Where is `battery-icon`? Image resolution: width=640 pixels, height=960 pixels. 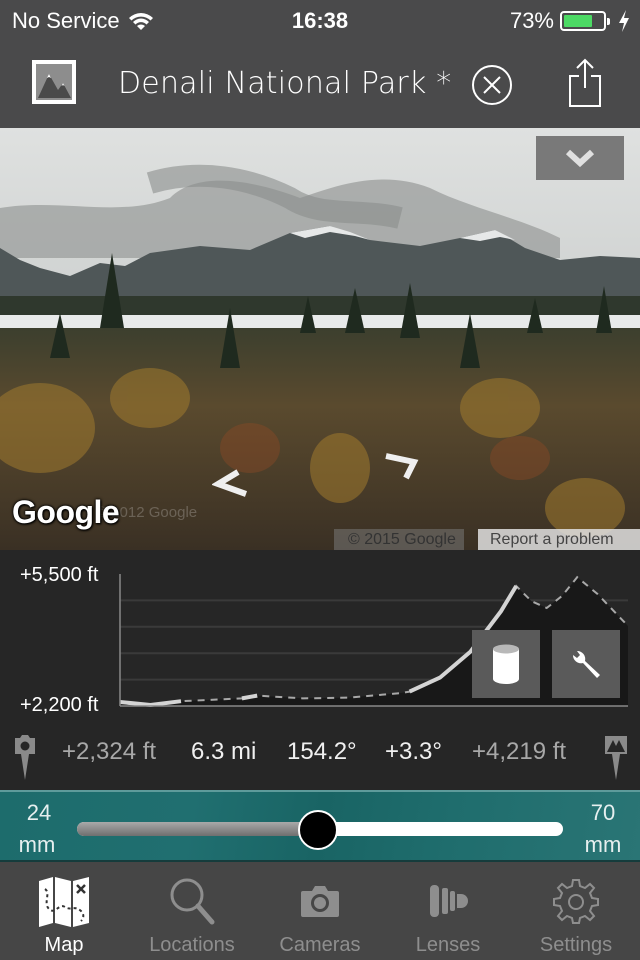 battery-icon is located at coordinates (585, 21).